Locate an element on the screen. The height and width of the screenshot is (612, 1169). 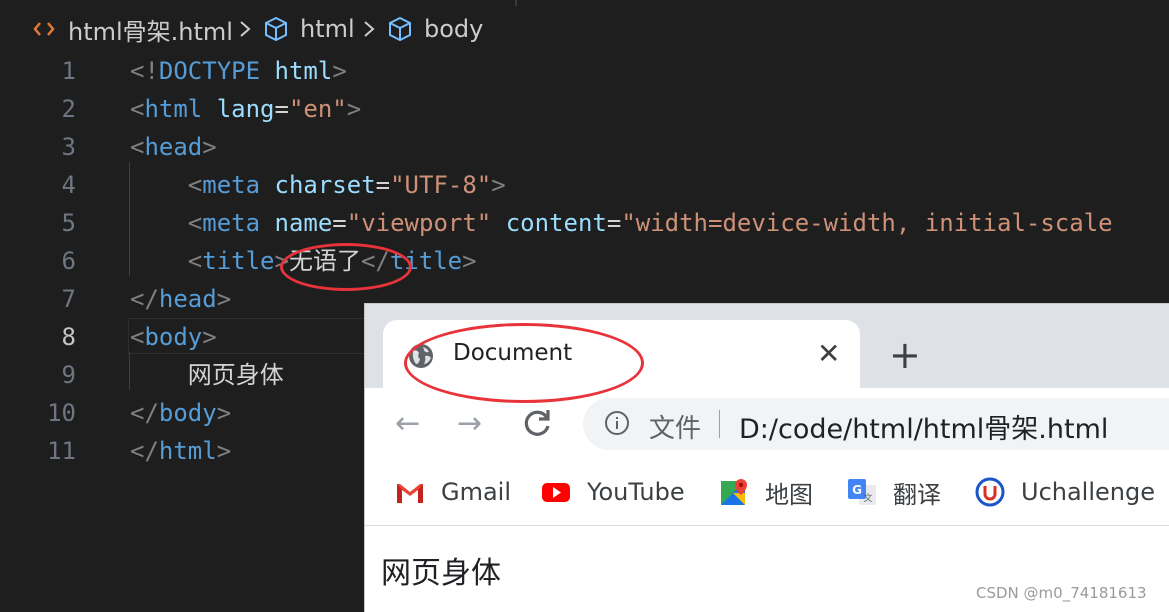
bookmark-label: Uchallenge is located at coordinates (1088, 492).